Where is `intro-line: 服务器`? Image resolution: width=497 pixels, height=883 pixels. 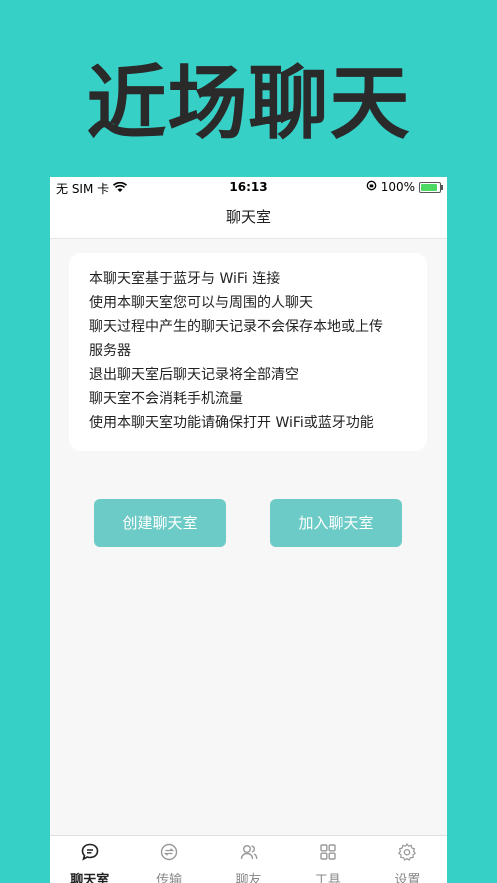 intro-line: 服务器 is located at coordinates (110, 351).